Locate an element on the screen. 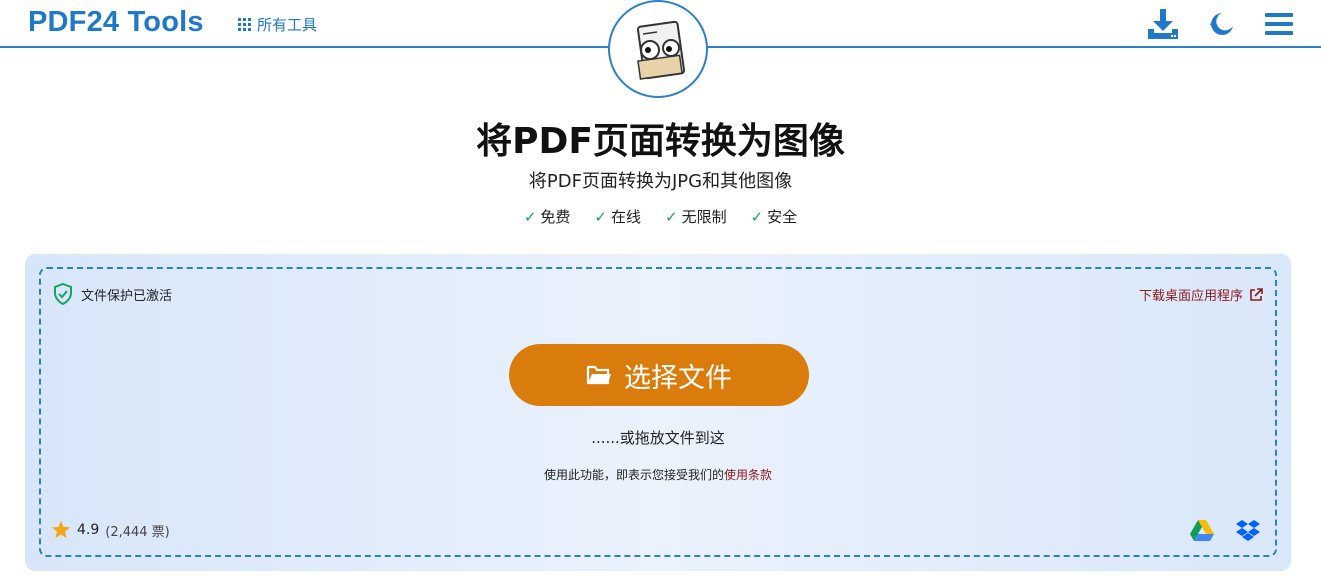 The image size is (1321, 578). external-link-icon is located at coordinates (1256, 294).